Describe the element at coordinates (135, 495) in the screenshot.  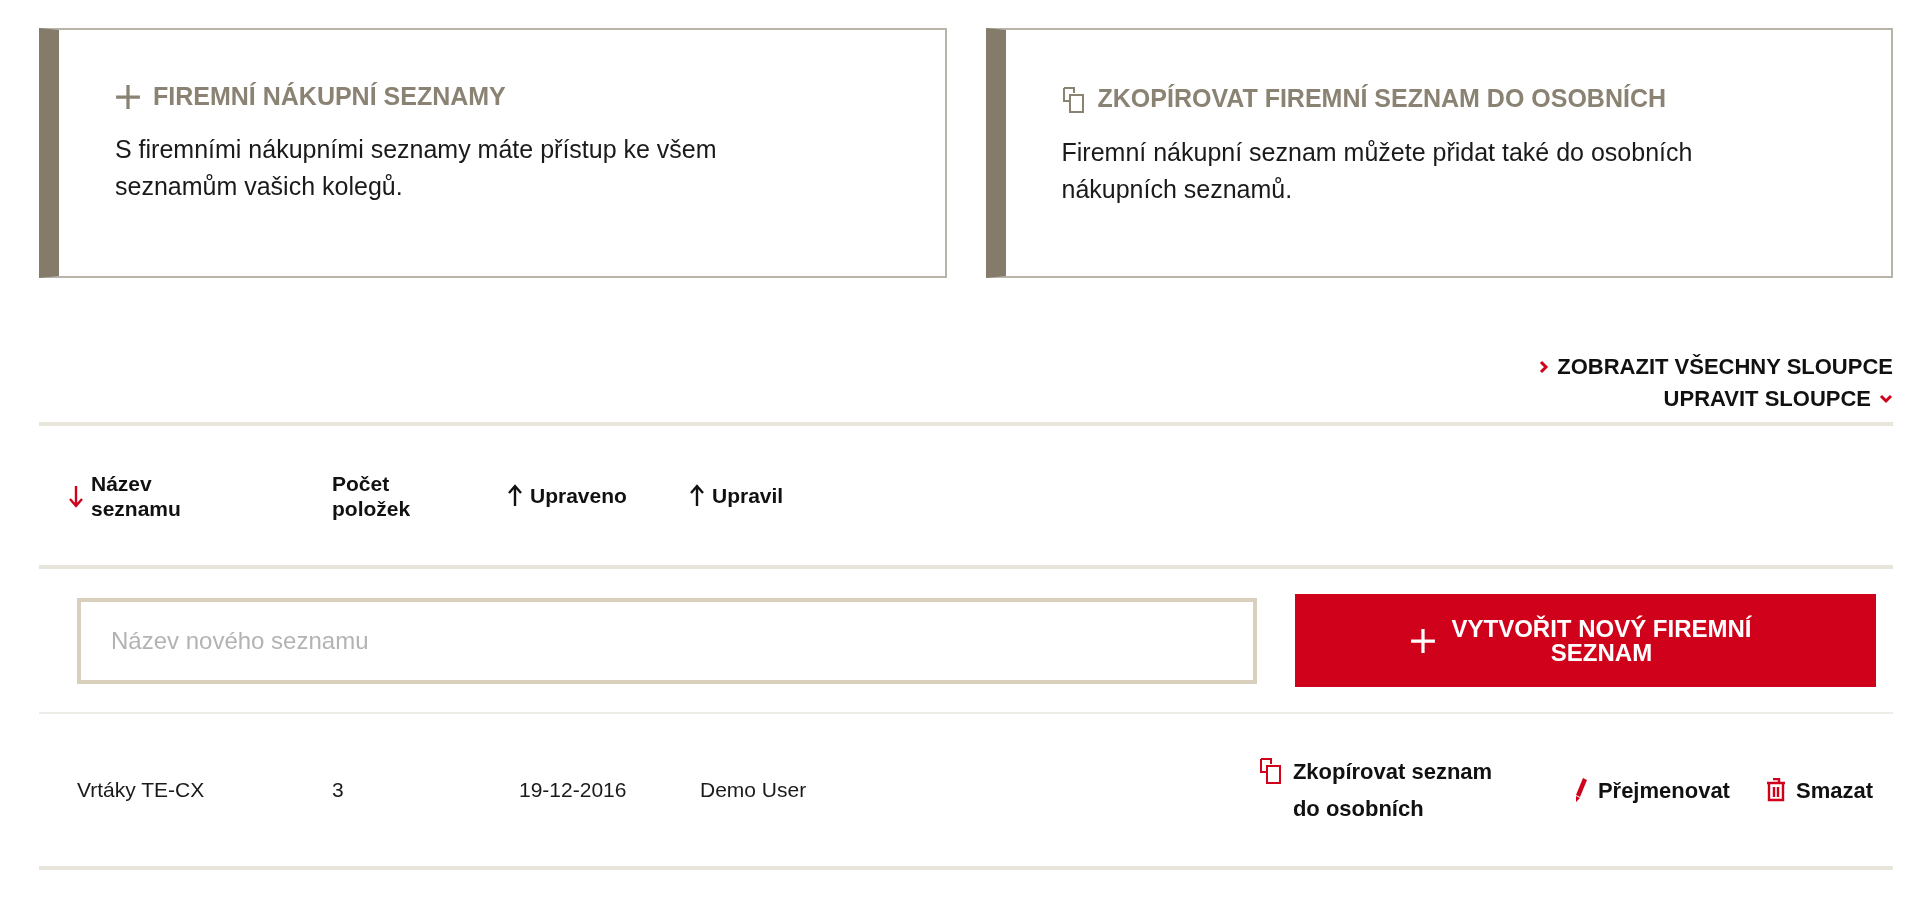
I see `column-header: Název seznamu` at that location.